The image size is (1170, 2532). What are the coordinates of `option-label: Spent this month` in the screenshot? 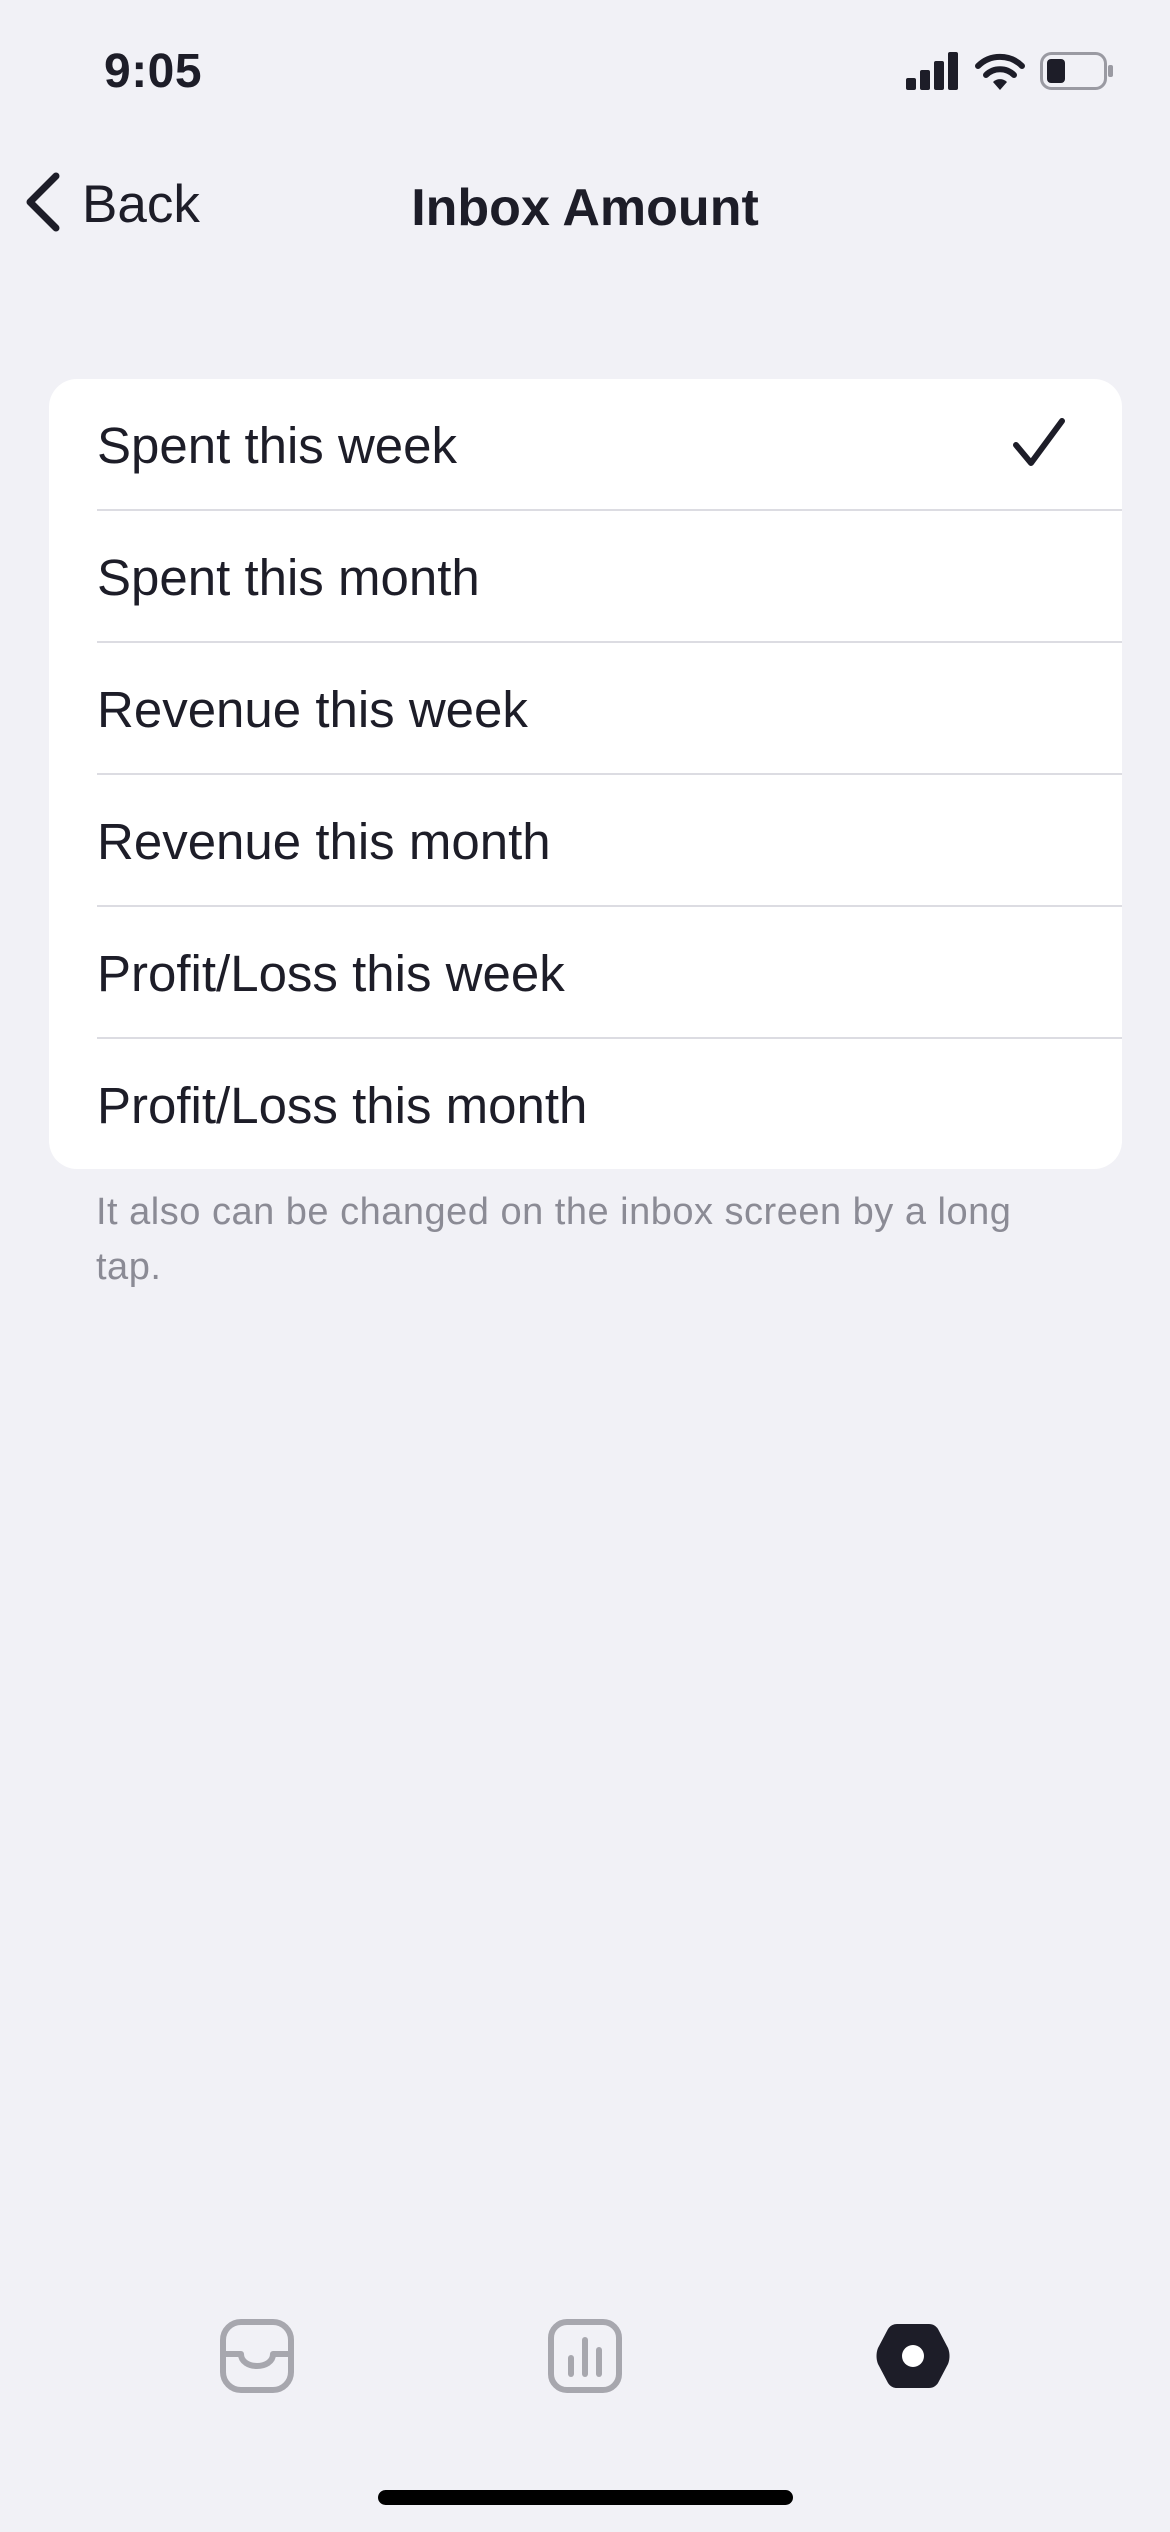 It's located at (288, 577).